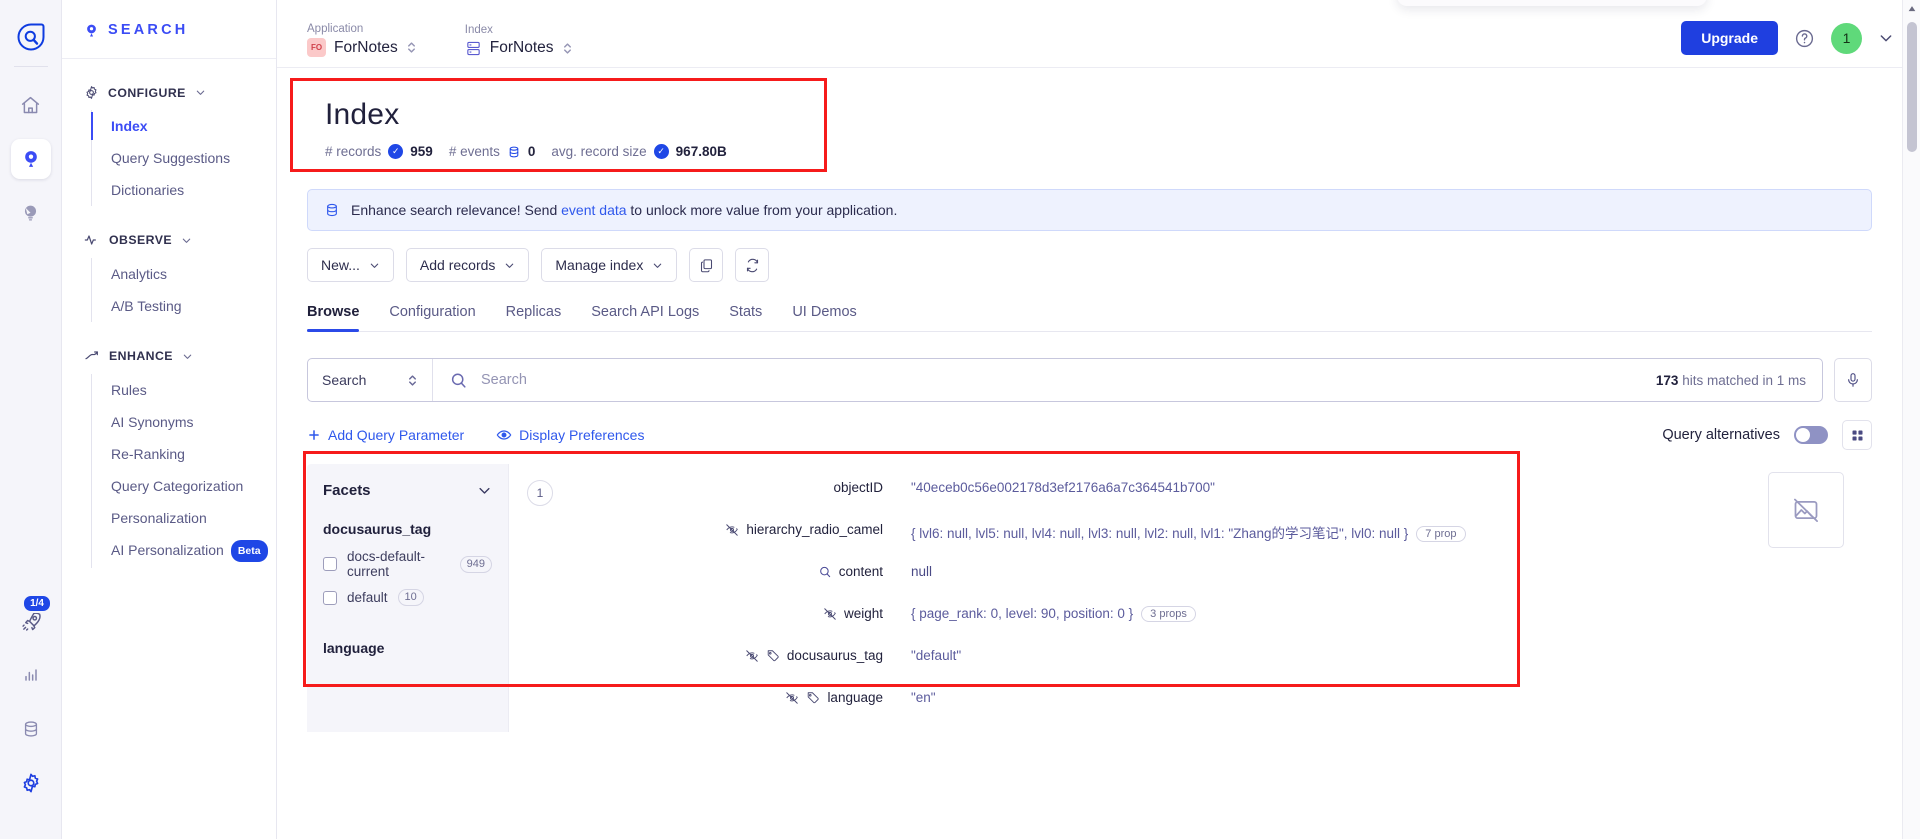 This screenshot has width=1920, height=839. I want to click on query-alternatives-group: Query alternatives, so click(1767, 435).